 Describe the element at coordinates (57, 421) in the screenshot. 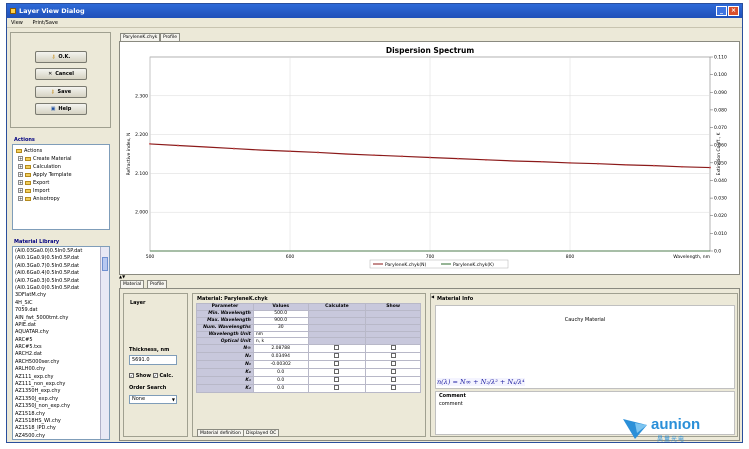

I see `library-item: AZ1518HS_WI.chy` at that location.